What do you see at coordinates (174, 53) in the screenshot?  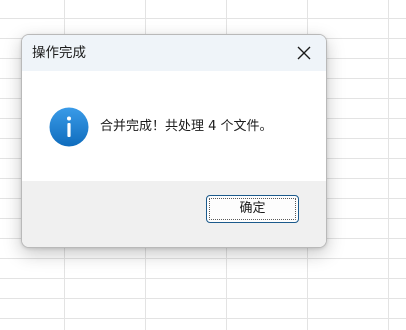 I see `dialog-title-bar: 操作完成` at bounding box center [174, 53].